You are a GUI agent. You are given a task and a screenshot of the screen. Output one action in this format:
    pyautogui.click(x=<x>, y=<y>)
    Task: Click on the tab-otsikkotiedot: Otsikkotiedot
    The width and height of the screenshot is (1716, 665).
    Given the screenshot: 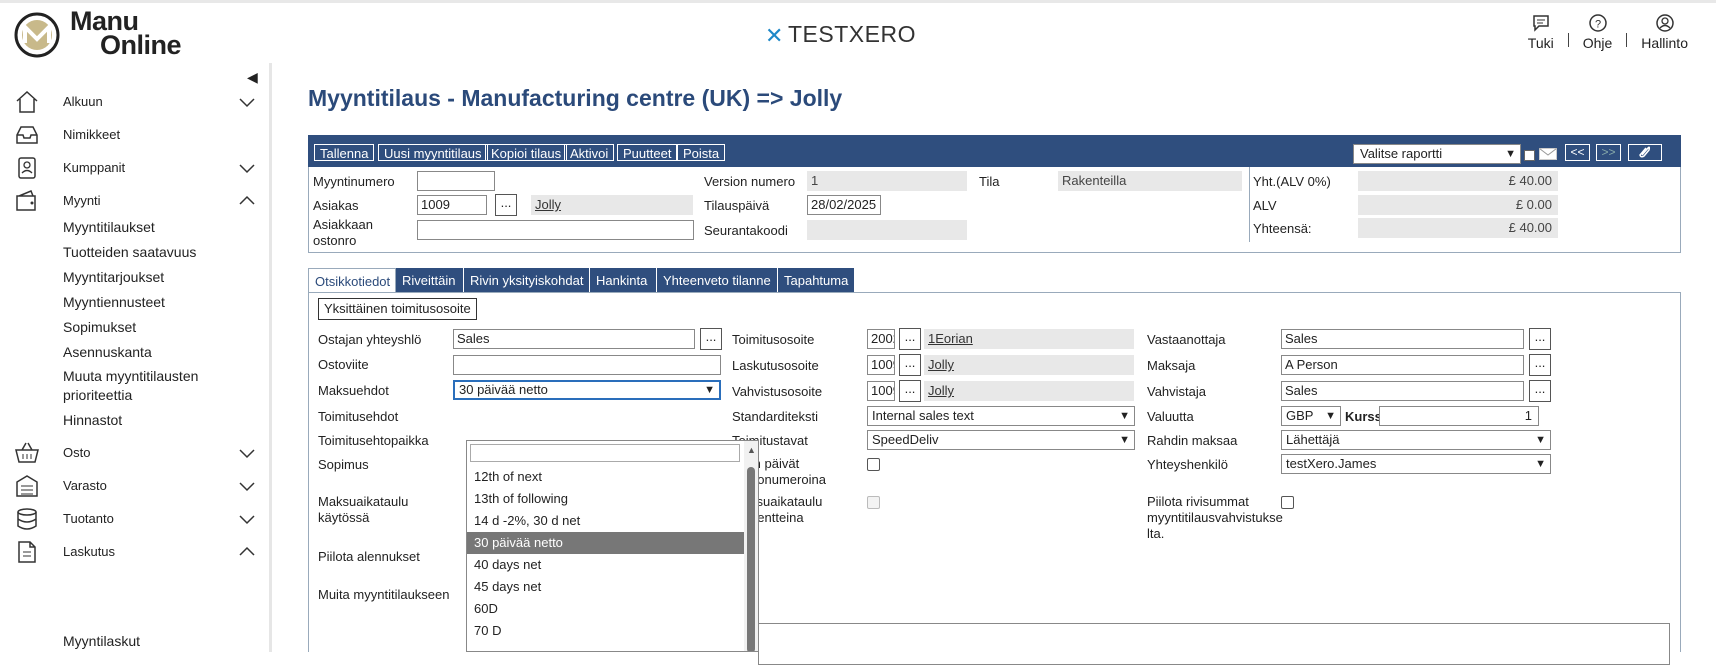 What is the action you would take?
    pyautogui.click(x=352, y=280)
    